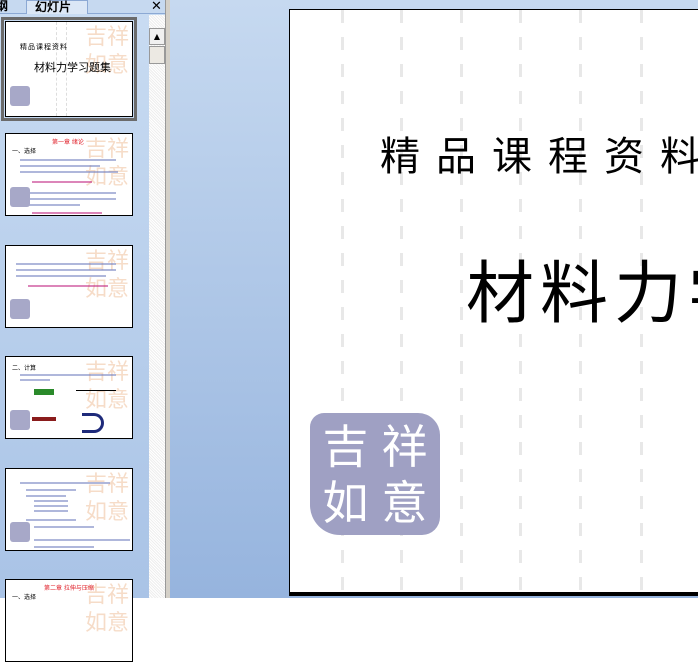 The width and height of the screenshot is (698, 662). I want to click on panel-tabs: 纲 幻灯片 ✕, so click(83, 7).